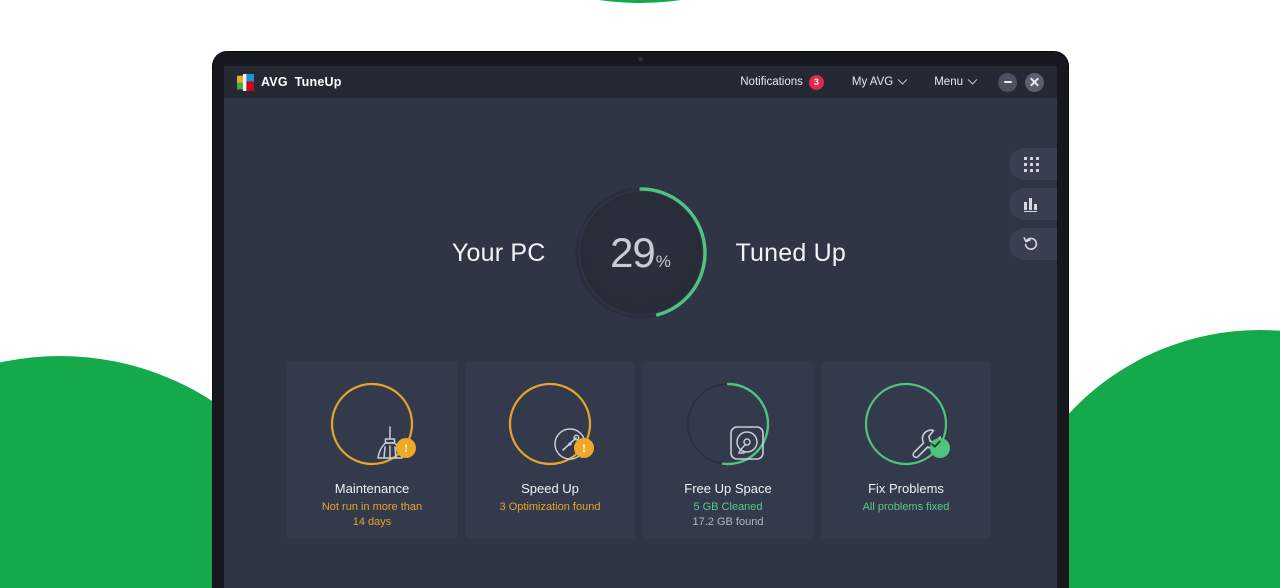 The image size is (1280, 588). What do you see at coordinates (640, 82) in the screenshot?
I see `title-bar: AVG TuneUp Notifications 3 My AVG Menu` at bounding box center [640, 82].